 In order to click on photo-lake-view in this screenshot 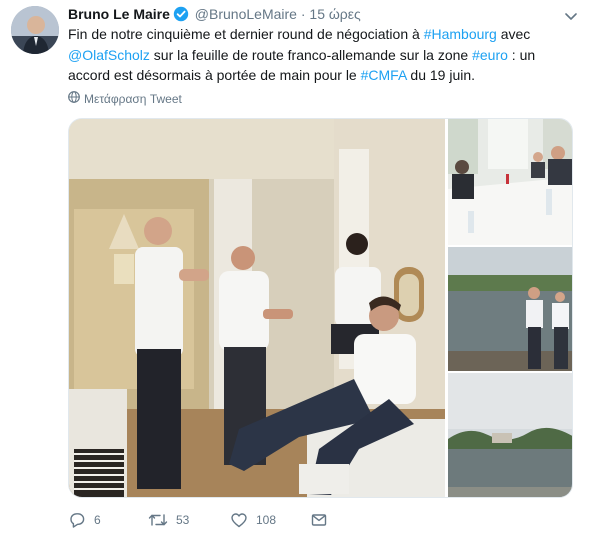, I will do `click(510, 435)`.